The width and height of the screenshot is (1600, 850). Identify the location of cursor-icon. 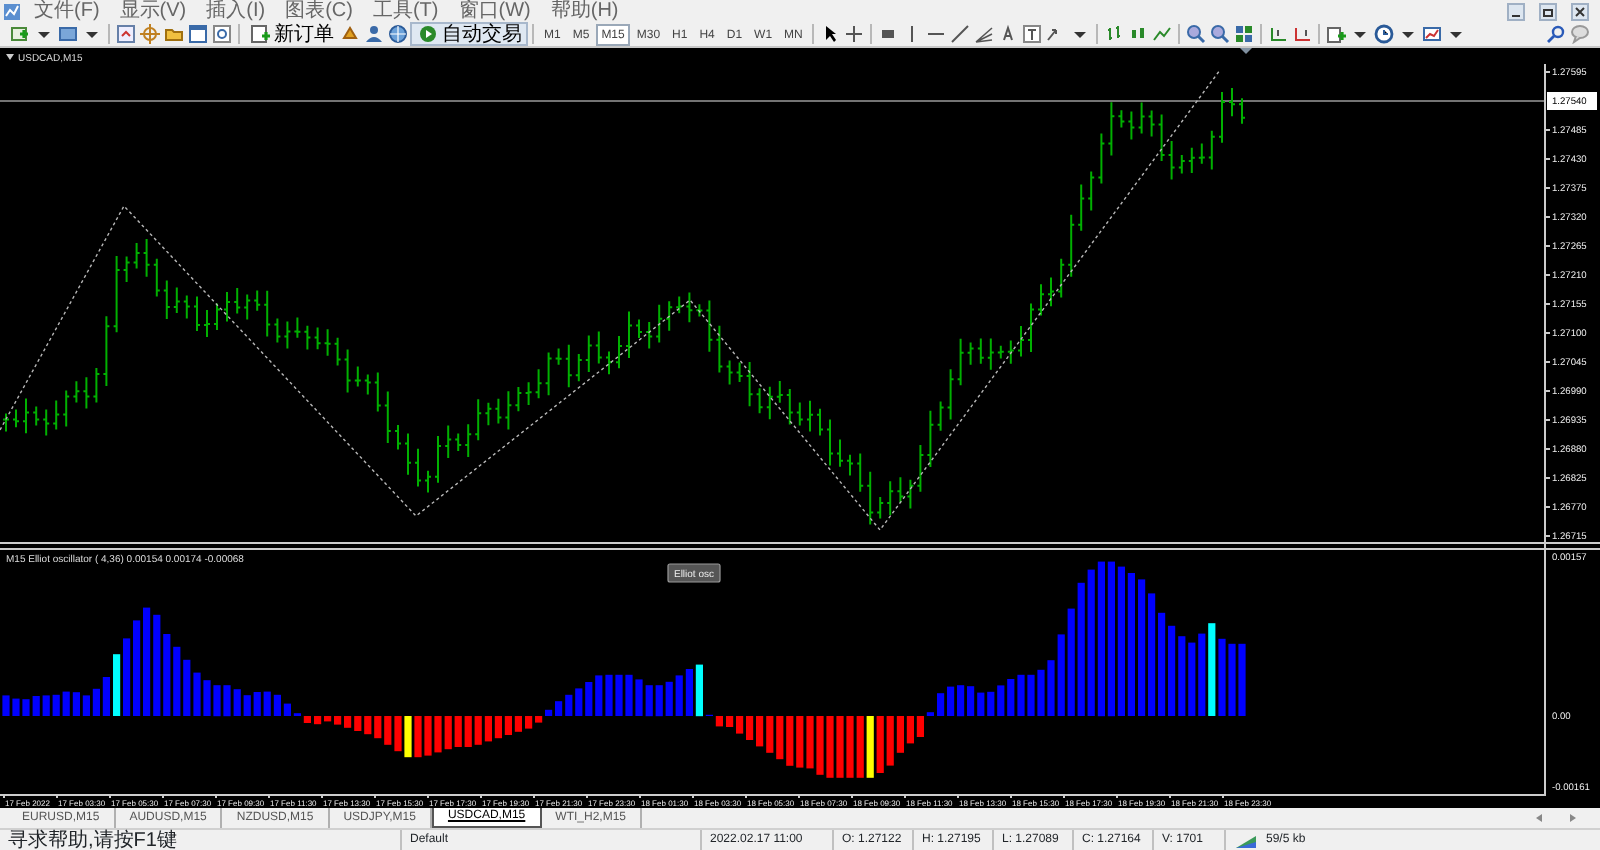
(830, 34).